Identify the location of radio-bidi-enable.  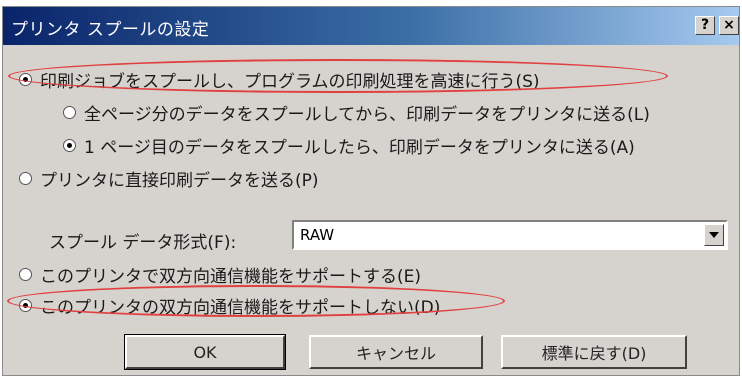
(25, 274).